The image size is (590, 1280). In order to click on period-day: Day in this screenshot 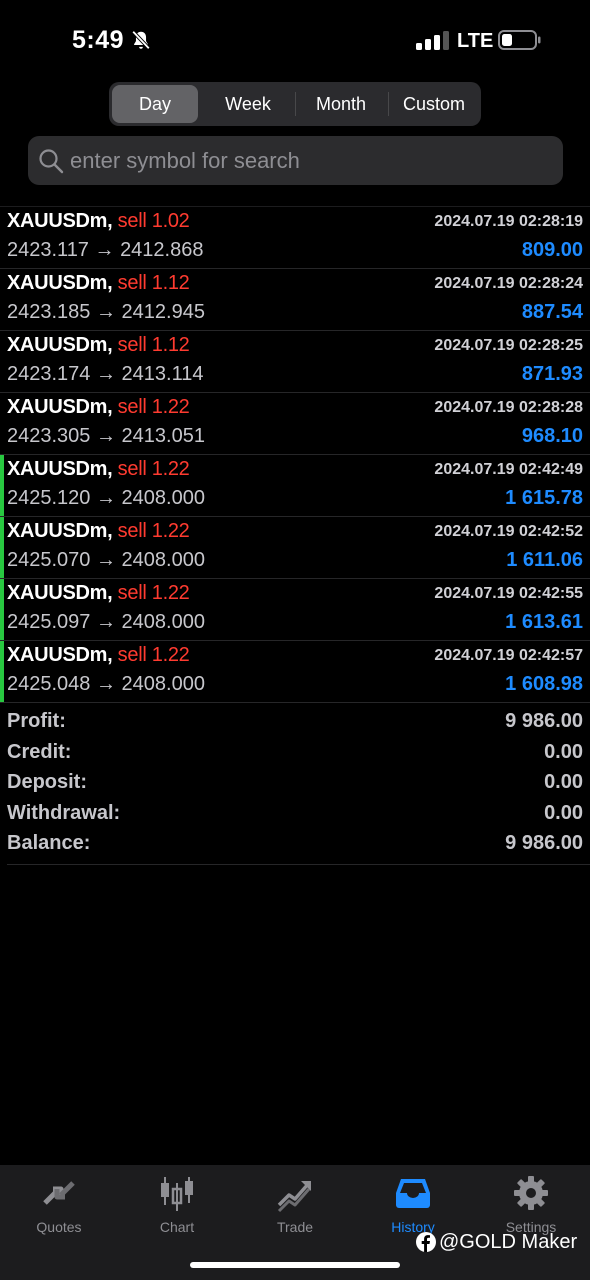, I will do `click(155, 104)`.